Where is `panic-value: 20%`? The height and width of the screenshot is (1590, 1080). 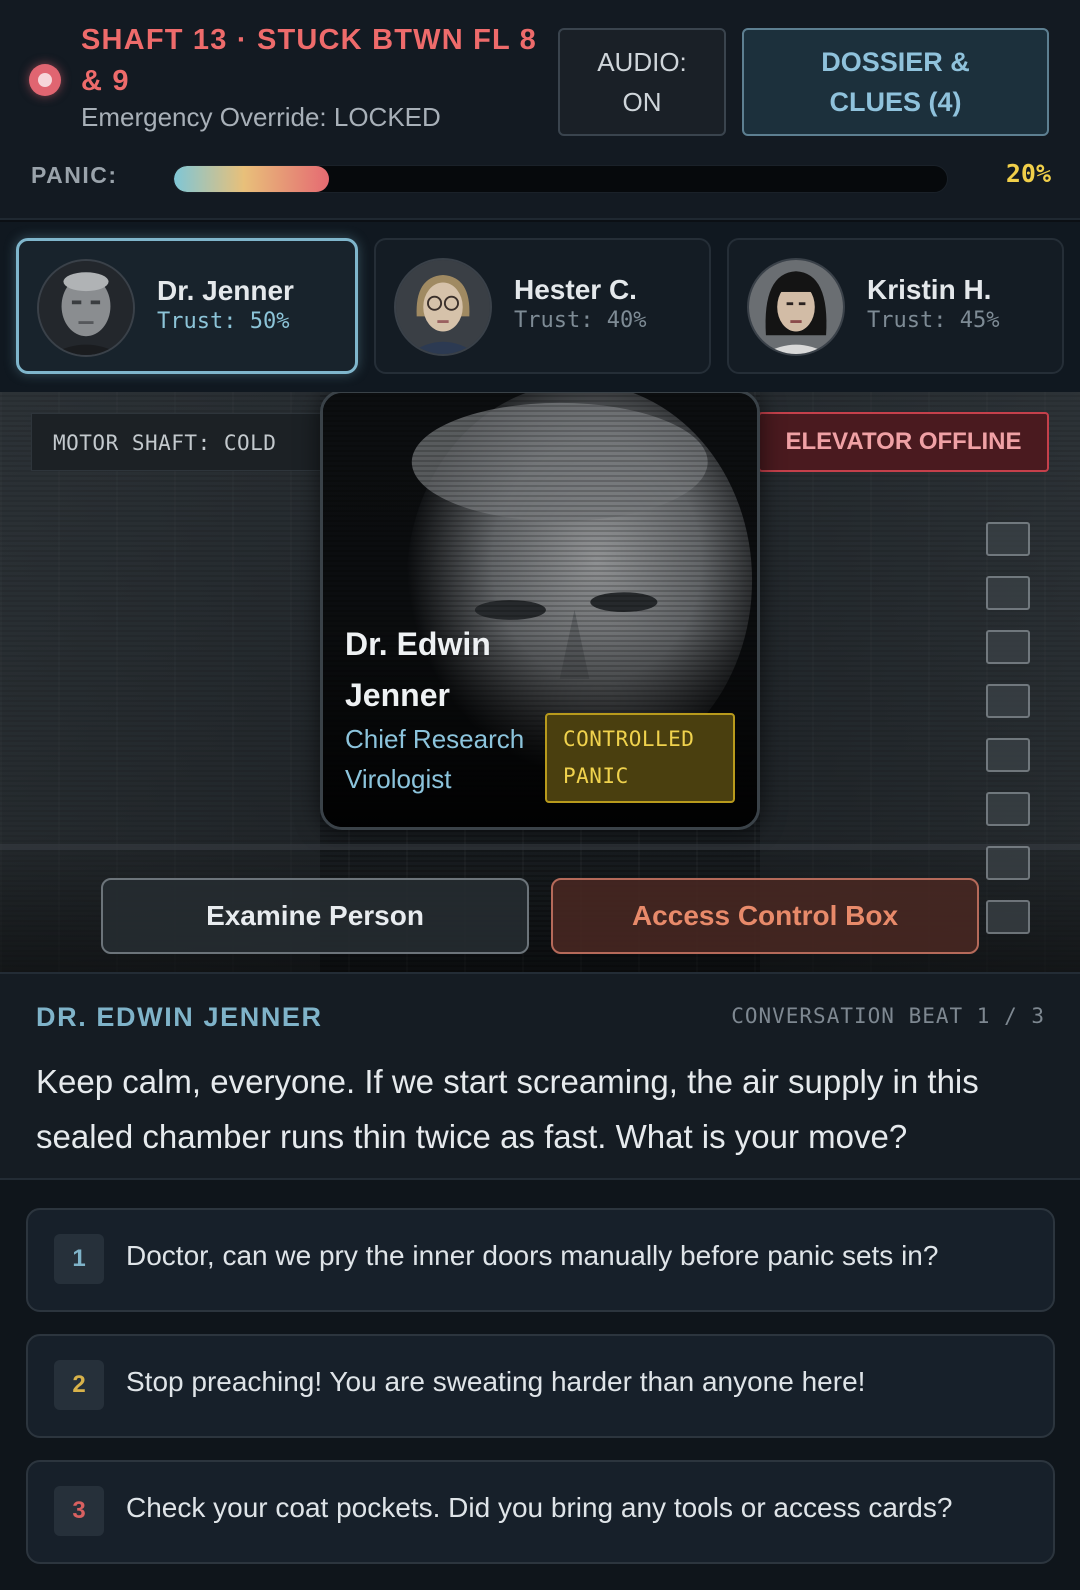
panic-value: 20% is located at coordinates (1028, 173).